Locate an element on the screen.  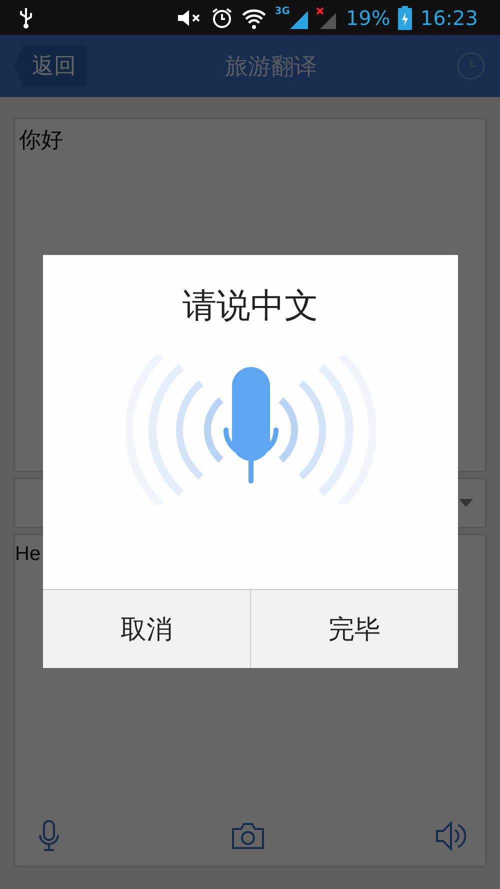
dialog-button: 完毕 is located at coordinates (354, 629).